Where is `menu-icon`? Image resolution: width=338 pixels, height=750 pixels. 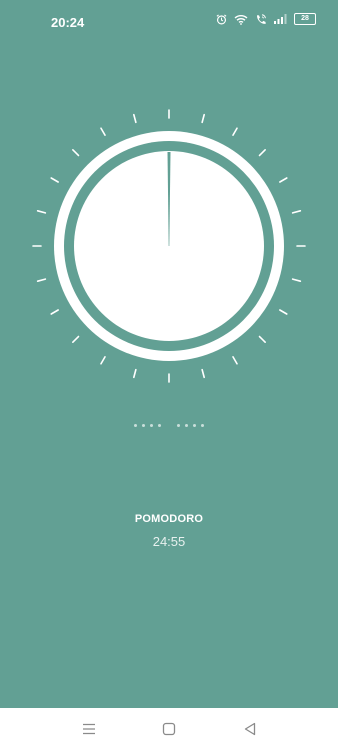 menu-icon is located at coordinates (89, 731).